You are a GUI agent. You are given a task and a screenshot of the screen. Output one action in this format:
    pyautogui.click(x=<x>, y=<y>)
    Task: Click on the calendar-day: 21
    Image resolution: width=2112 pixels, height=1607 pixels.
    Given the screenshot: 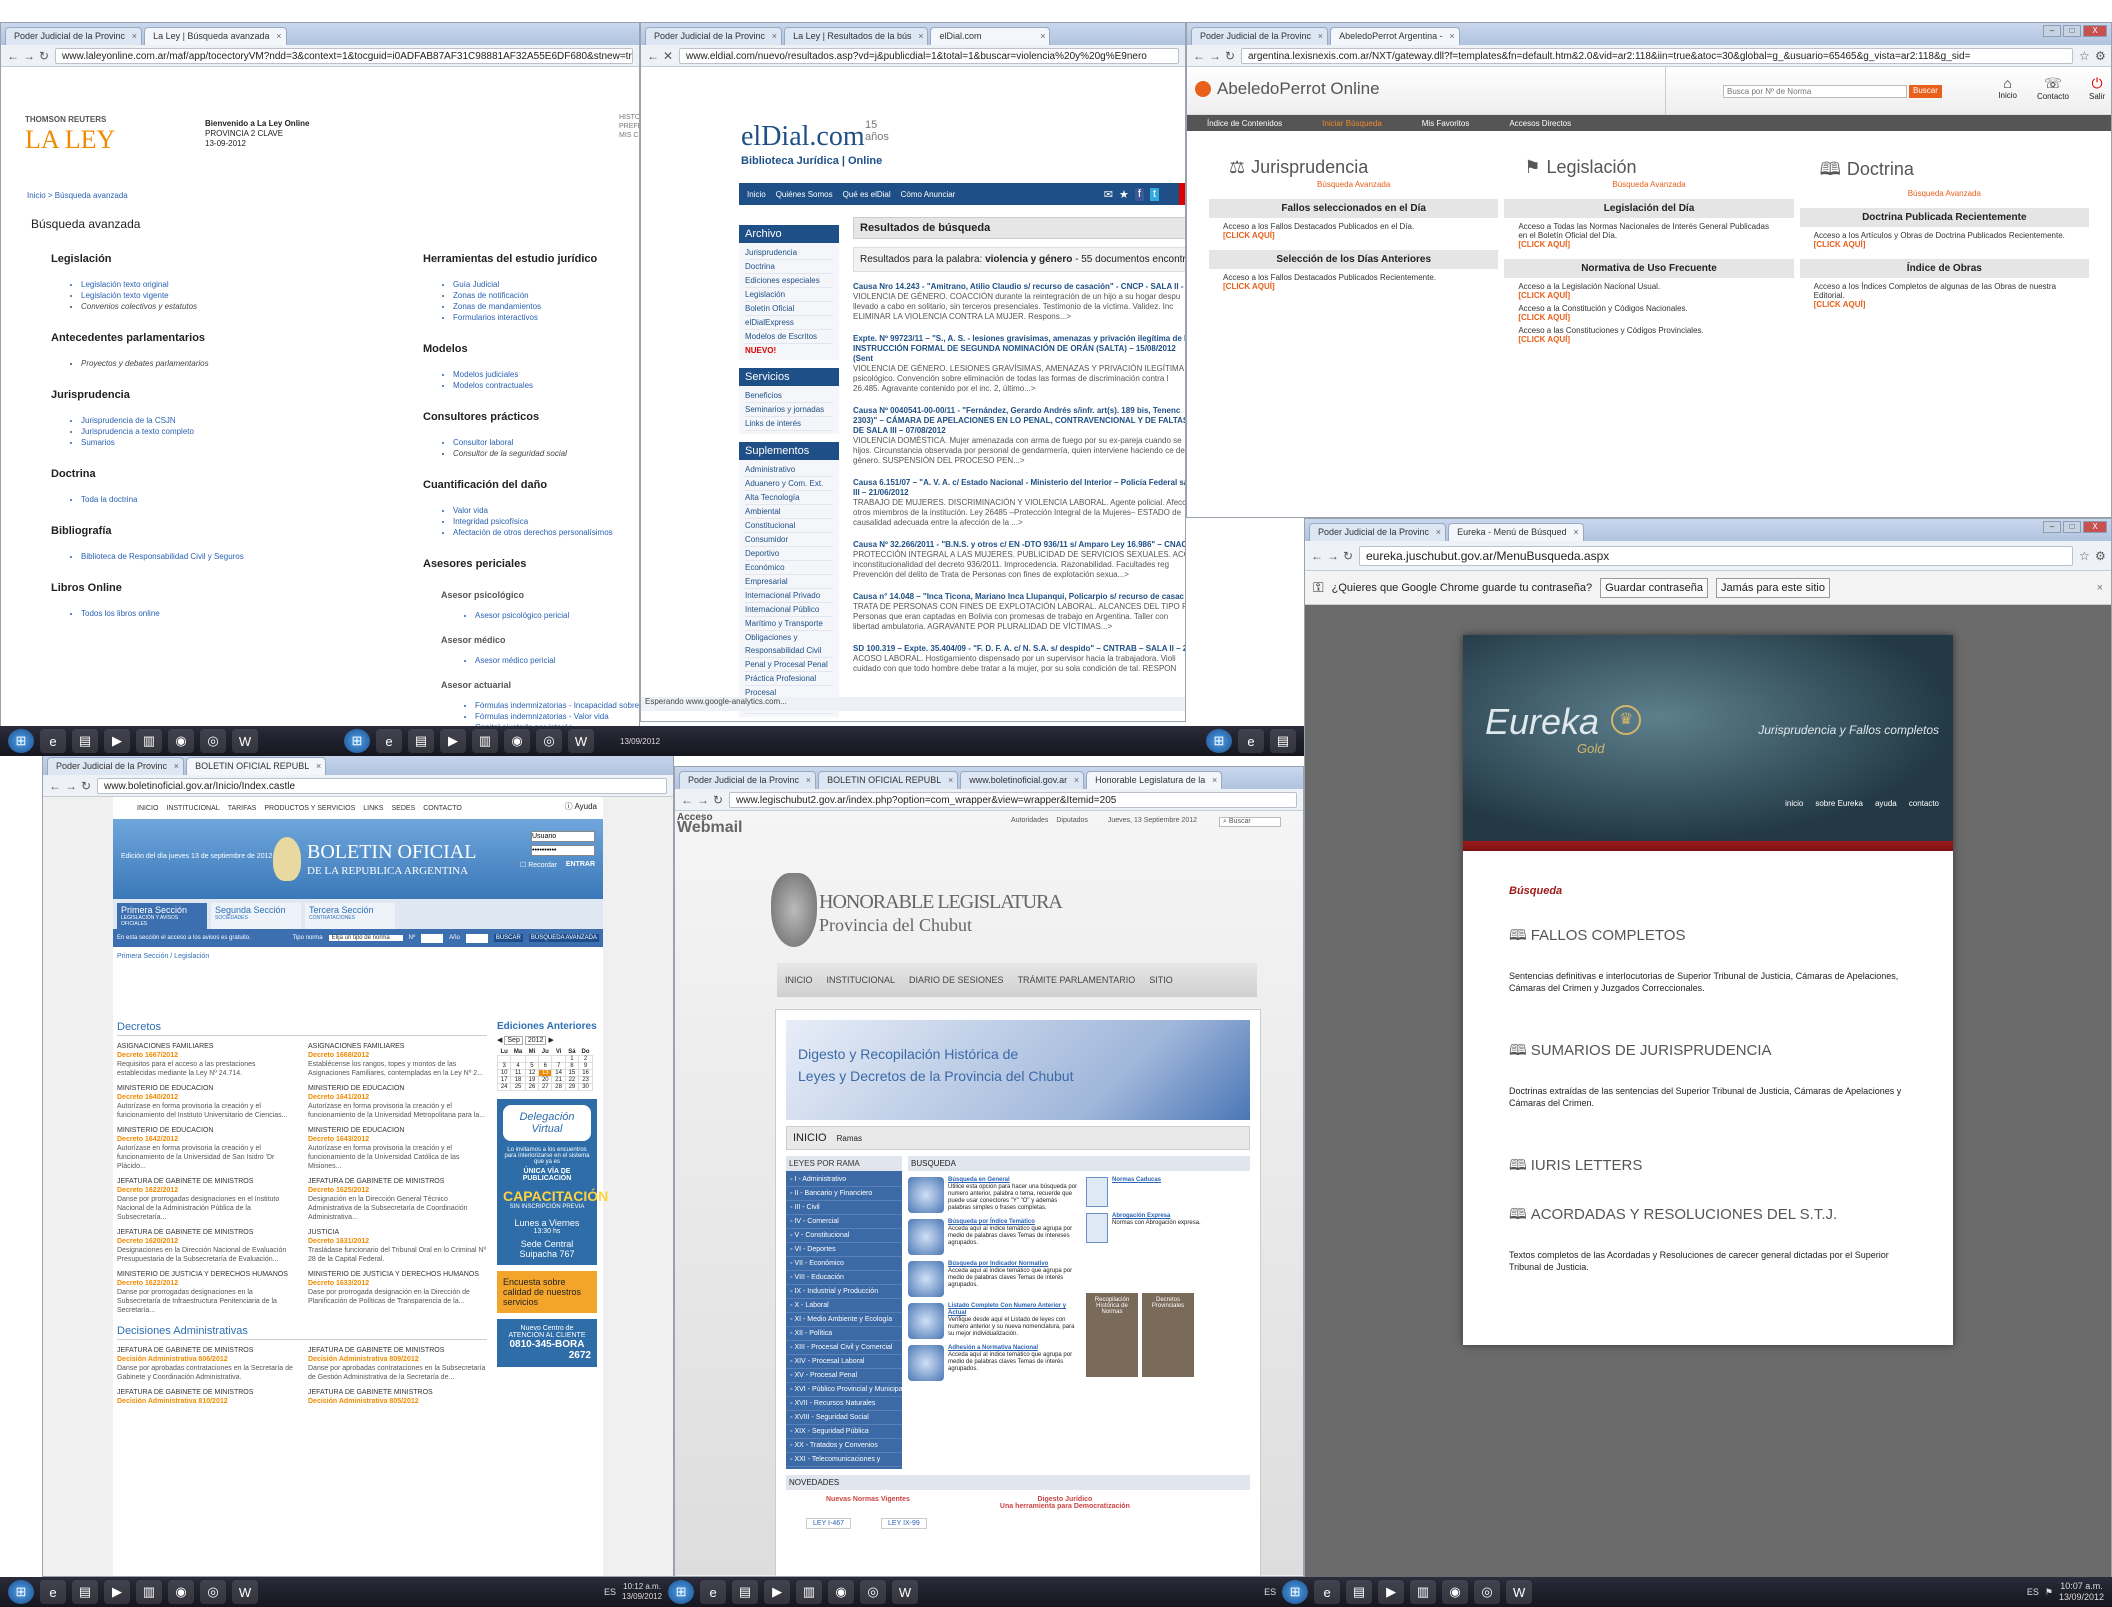 What is the action you would take?
    pyautogui.click(x=558, y=1080)
    